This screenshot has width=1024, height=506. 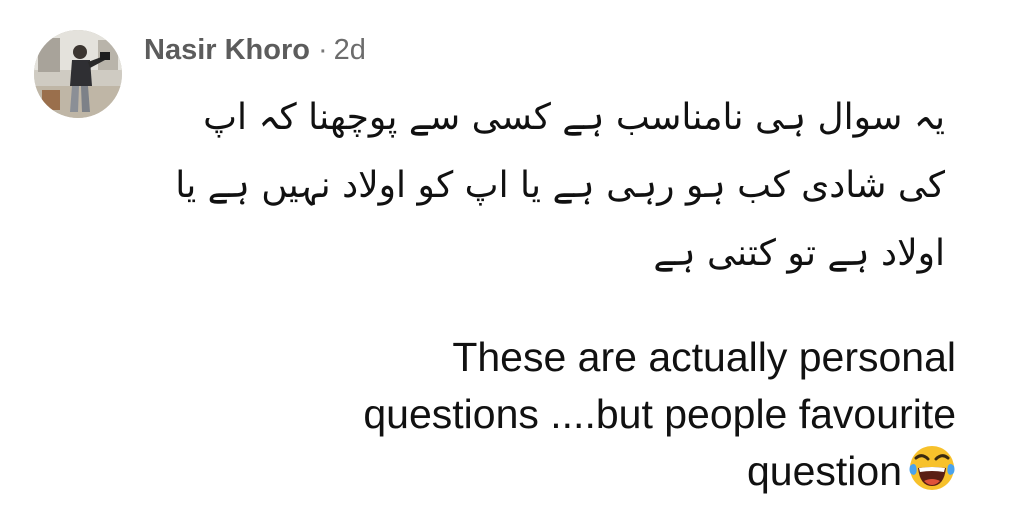 I want to click on english-line-text: question, so click(x=824, y=471).